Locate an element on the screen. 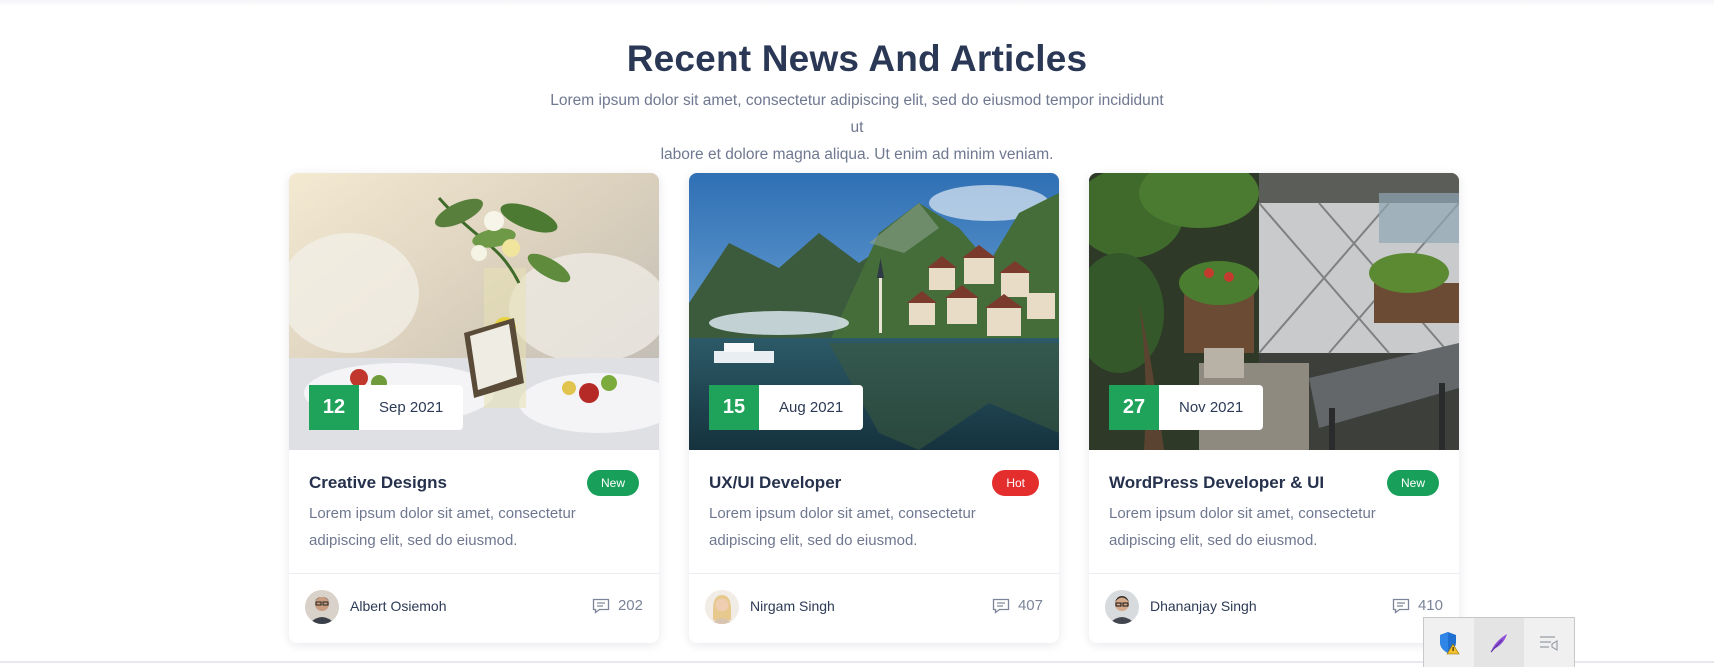 Image resolution: width=1714 pixels, height=667 pixels. author-name: Dhananjay Singh is located at coordinates (1203, 606).